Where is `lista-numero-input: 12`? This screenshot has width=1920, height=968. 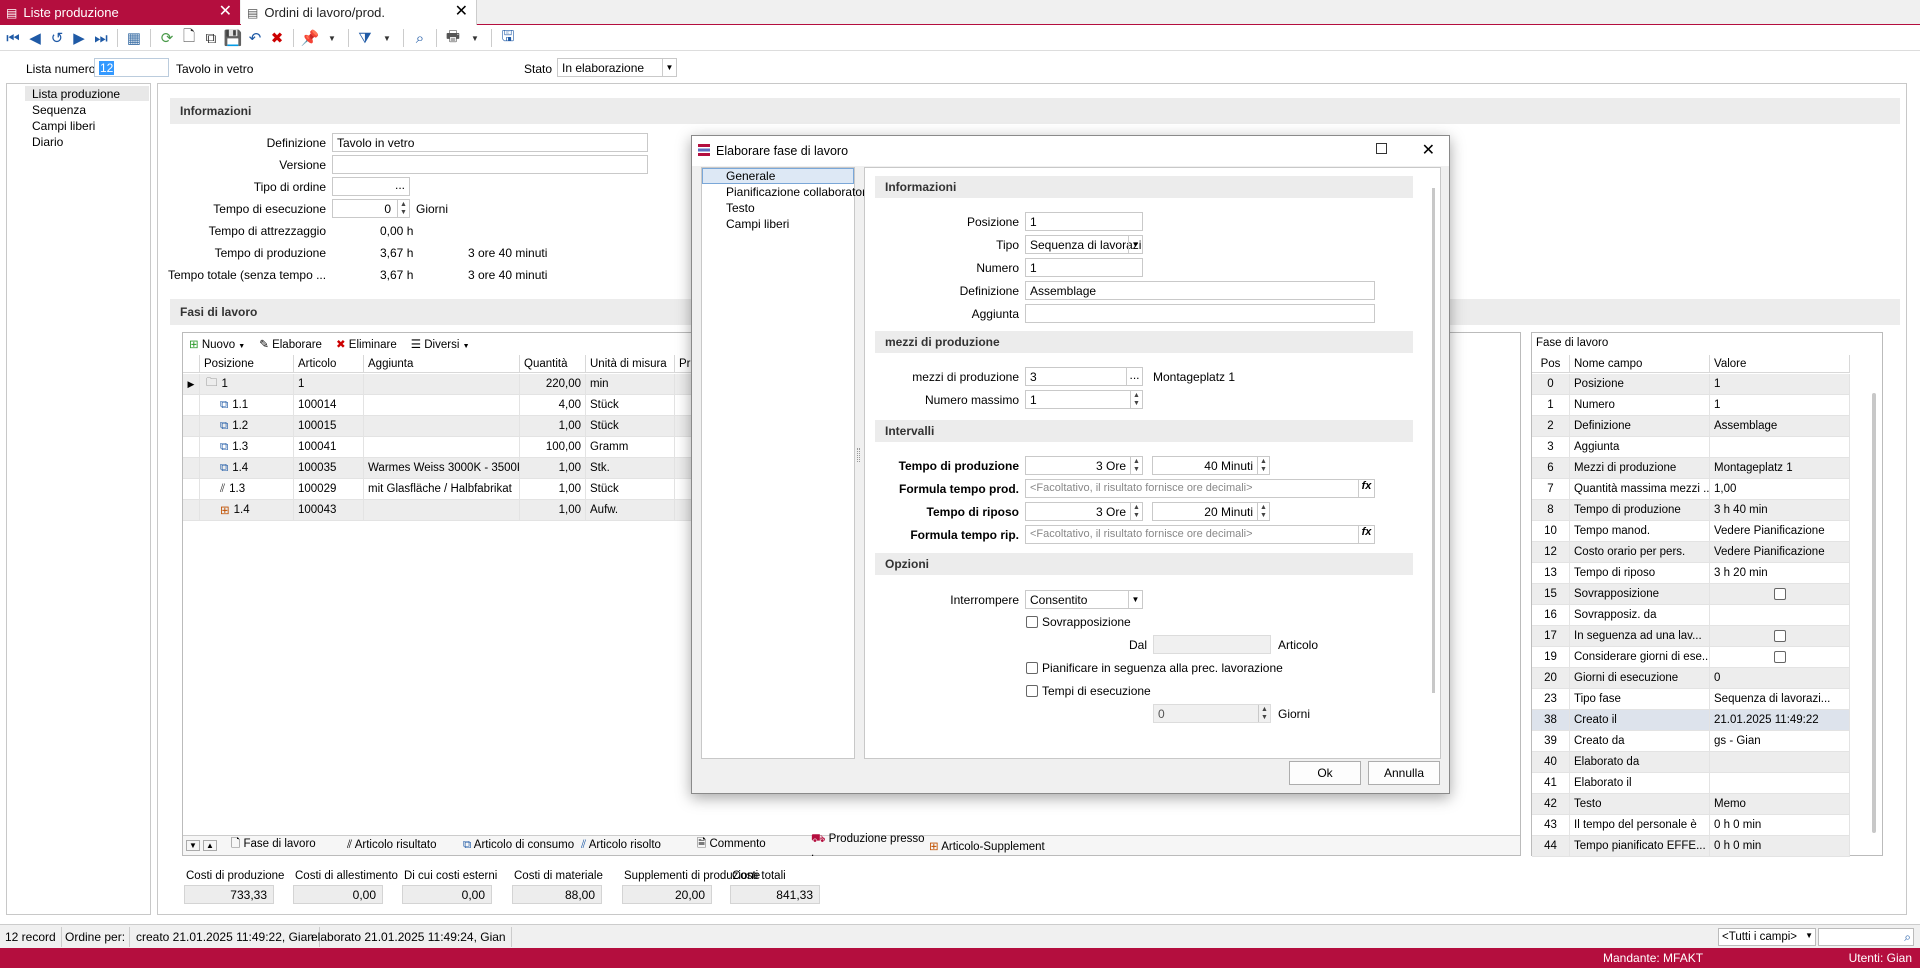
lista-numero-input: 12 is located at coordinates (131, 67).